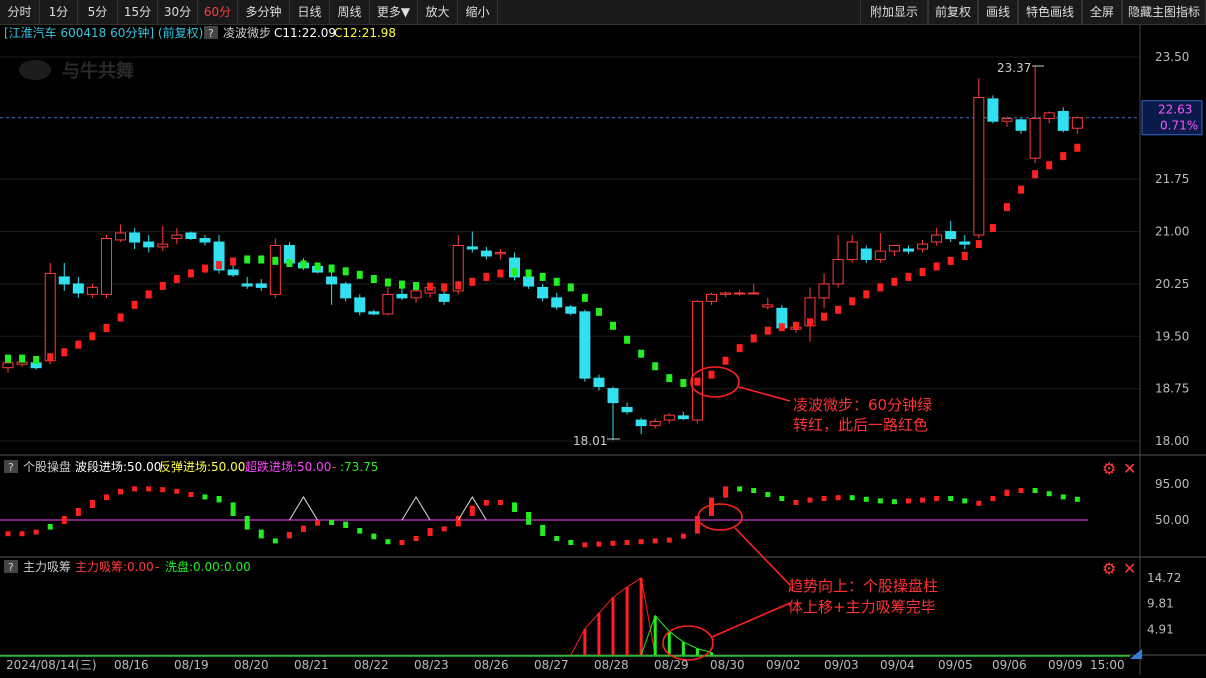  Describe the element at coordinates (953, 12) in the screenshot. I see `toolbar-right-button-1: 前复权` at that location.